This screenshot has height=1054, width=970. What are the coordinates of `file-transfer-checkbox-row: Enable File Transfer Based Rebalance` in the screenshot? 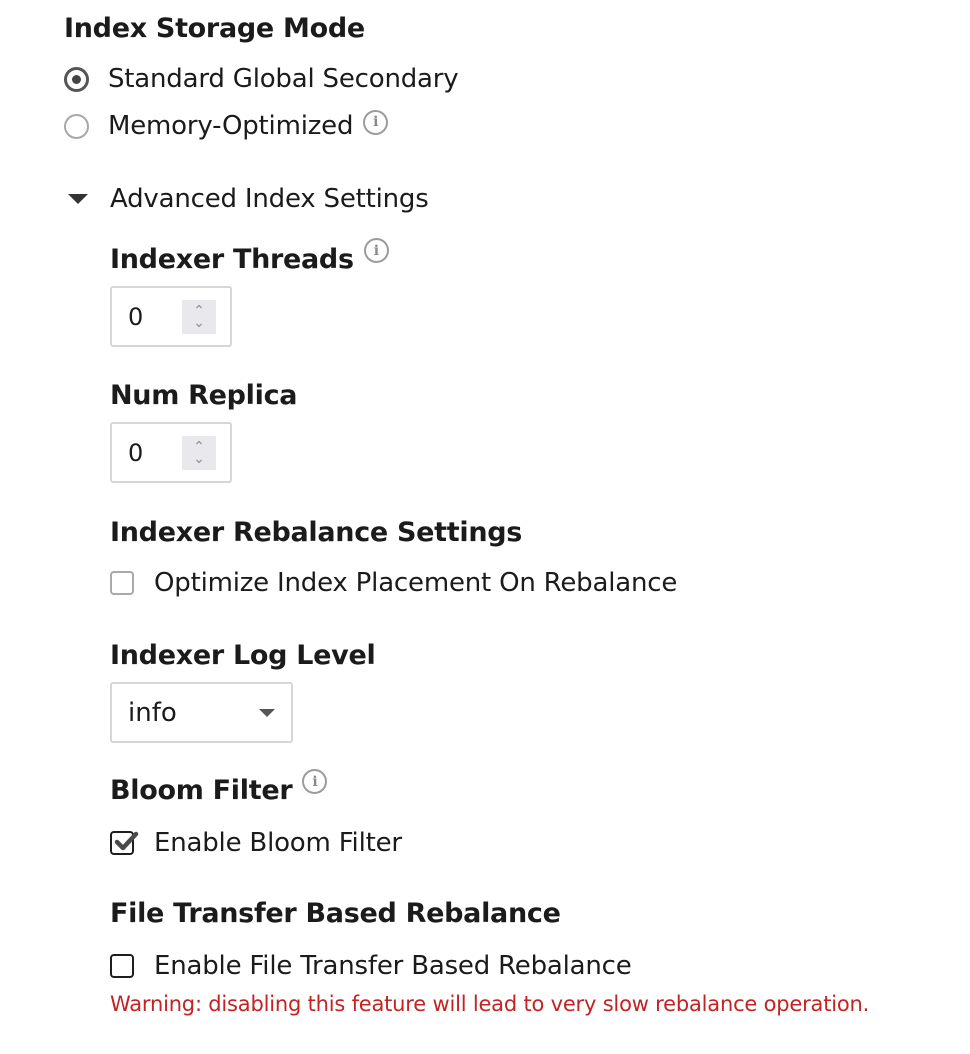 It's located at (371, 966).